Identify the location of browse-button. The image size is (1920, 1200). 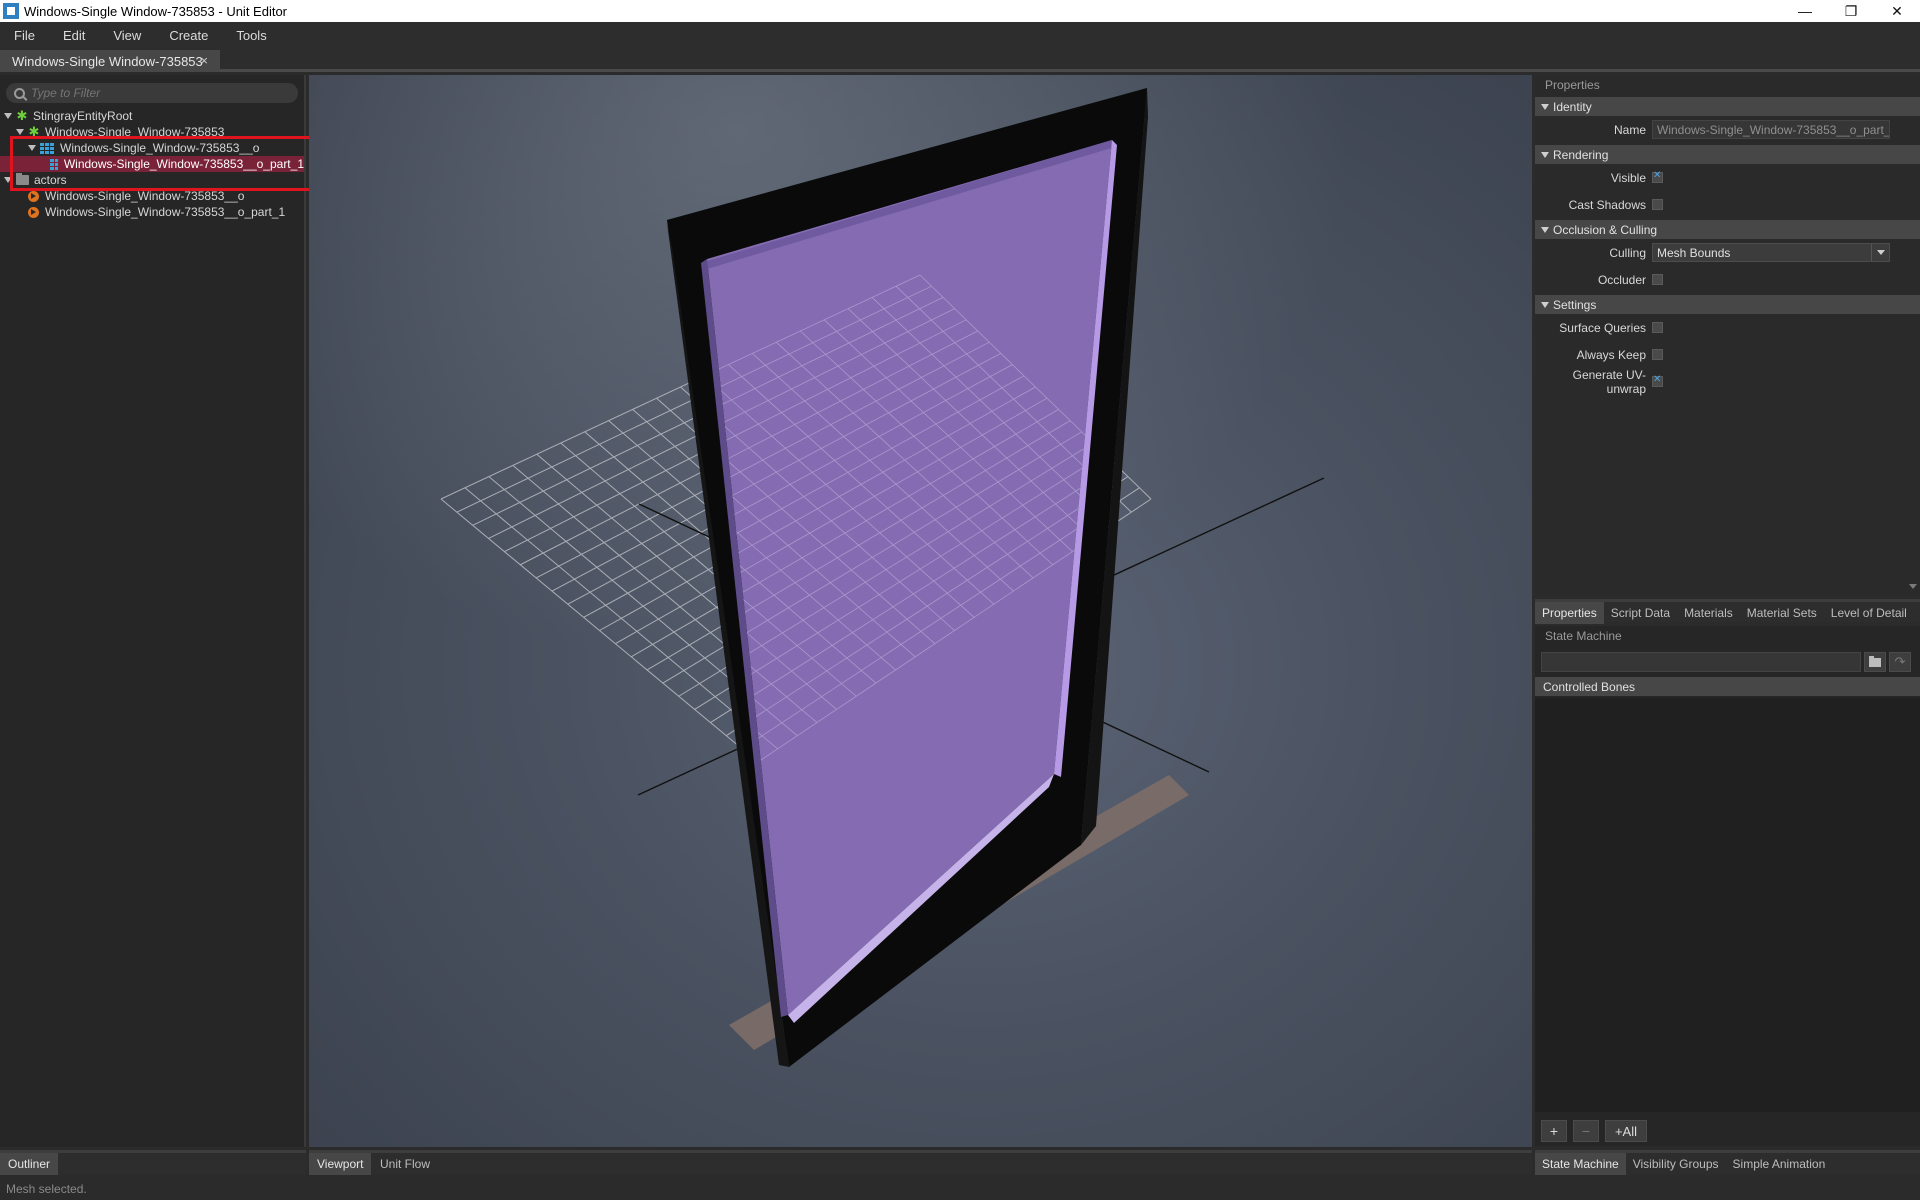
(1875, 662).